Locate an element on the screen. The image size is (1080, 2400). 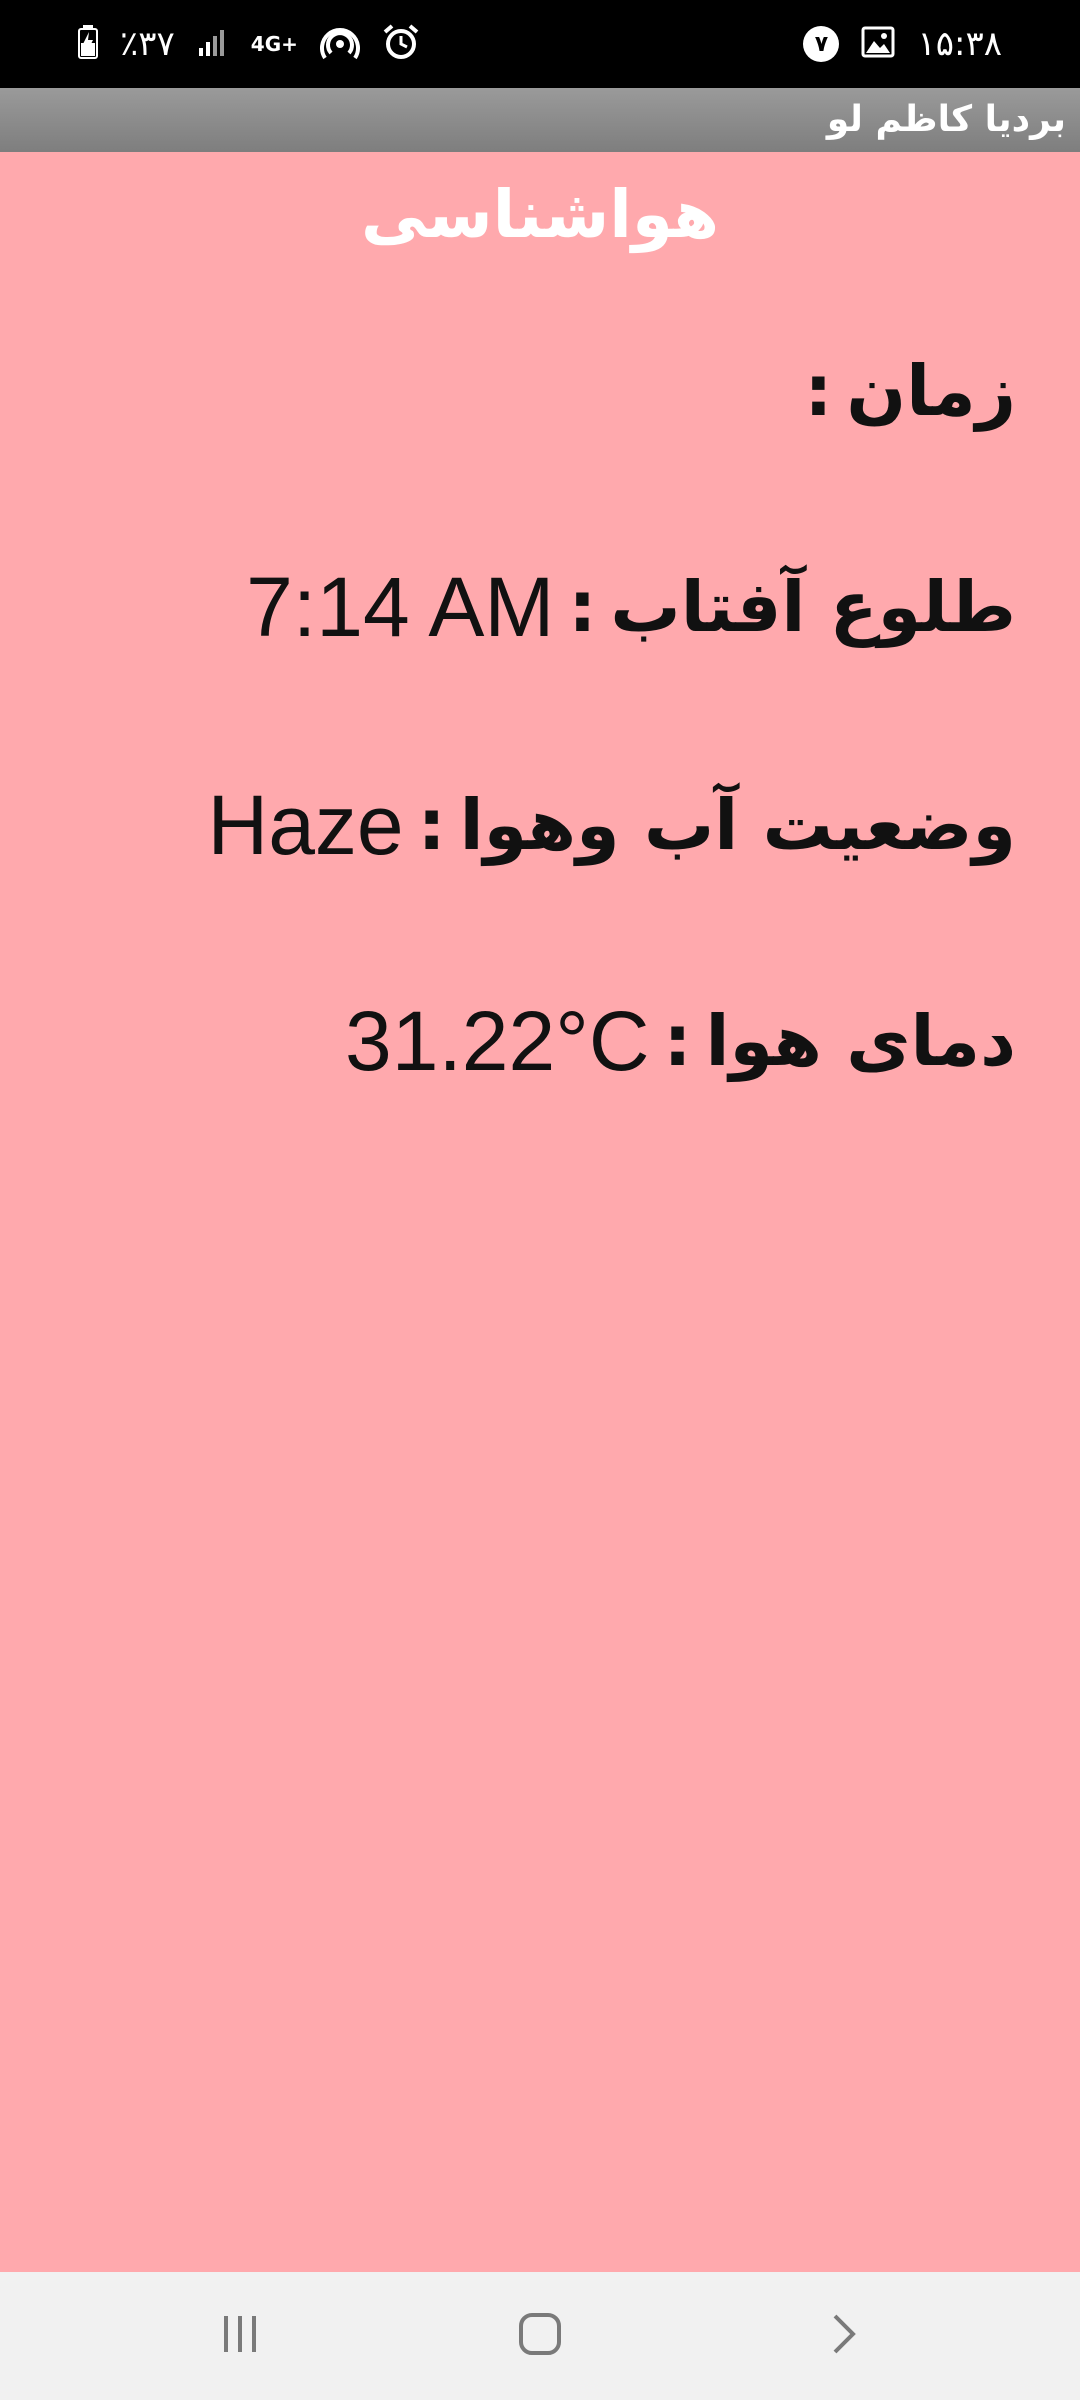
notification-count-badge: ۷ is located at coordinates (821, 44).